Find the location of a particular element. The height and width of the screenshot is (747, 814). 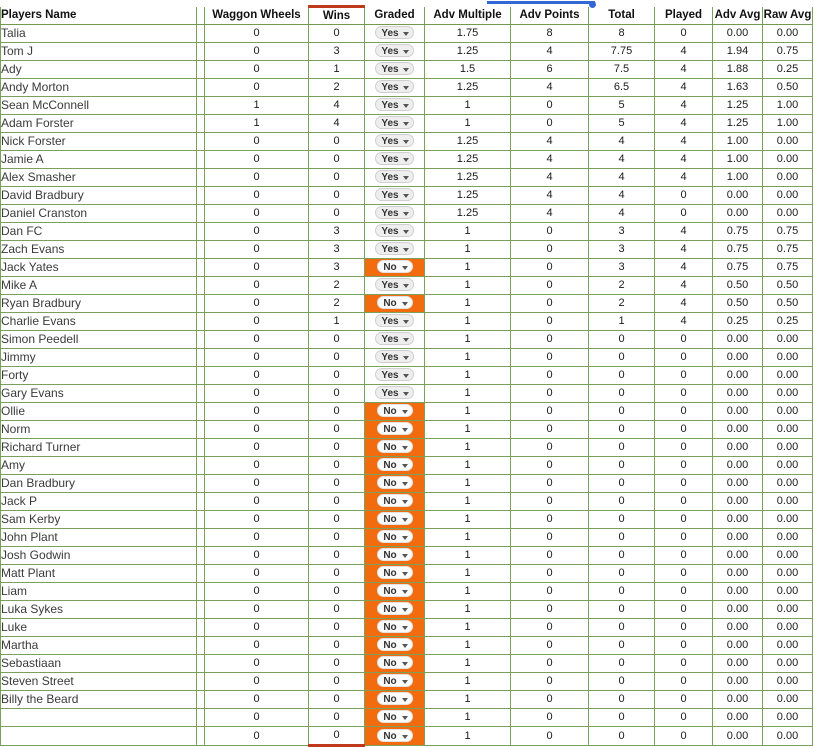

cell-player-name: Simon Peedell is located at coordinates (98, 339).